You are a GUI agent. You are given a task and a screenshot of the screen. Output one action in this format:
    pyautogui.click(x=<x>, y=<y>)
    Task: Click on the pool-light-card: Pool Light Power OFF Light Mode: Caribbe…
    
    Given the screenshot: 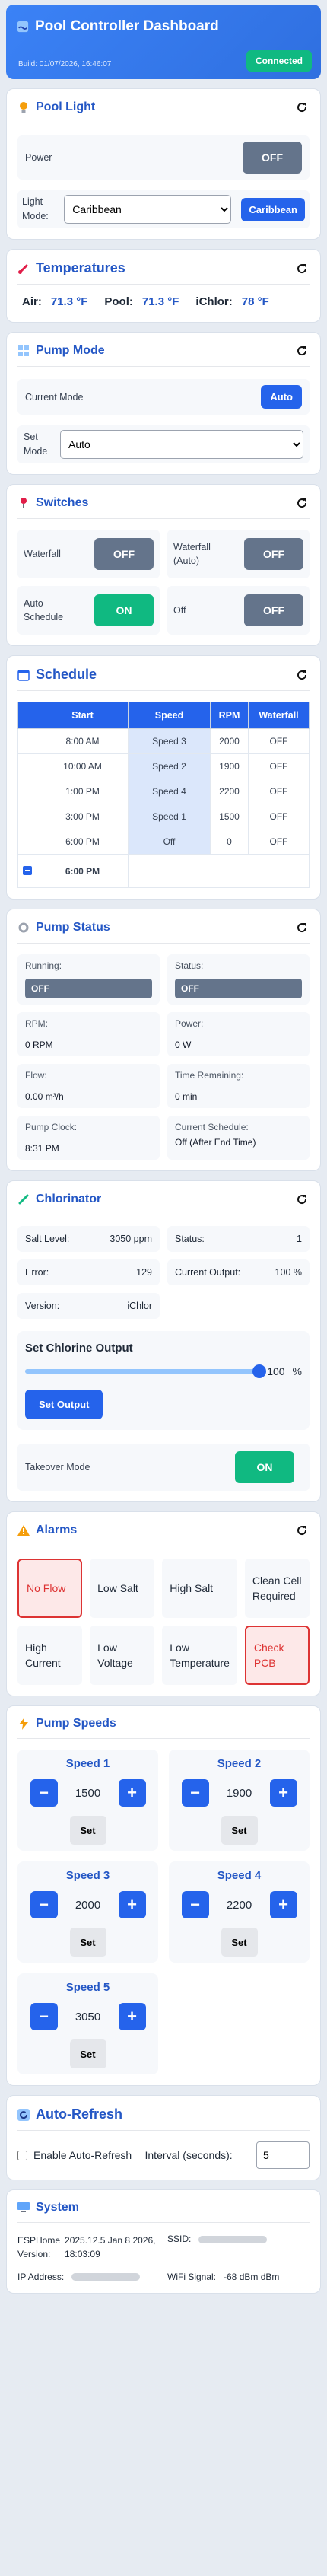 What is the action you would take?
    pyautogui.click(x=163, y=164)
    